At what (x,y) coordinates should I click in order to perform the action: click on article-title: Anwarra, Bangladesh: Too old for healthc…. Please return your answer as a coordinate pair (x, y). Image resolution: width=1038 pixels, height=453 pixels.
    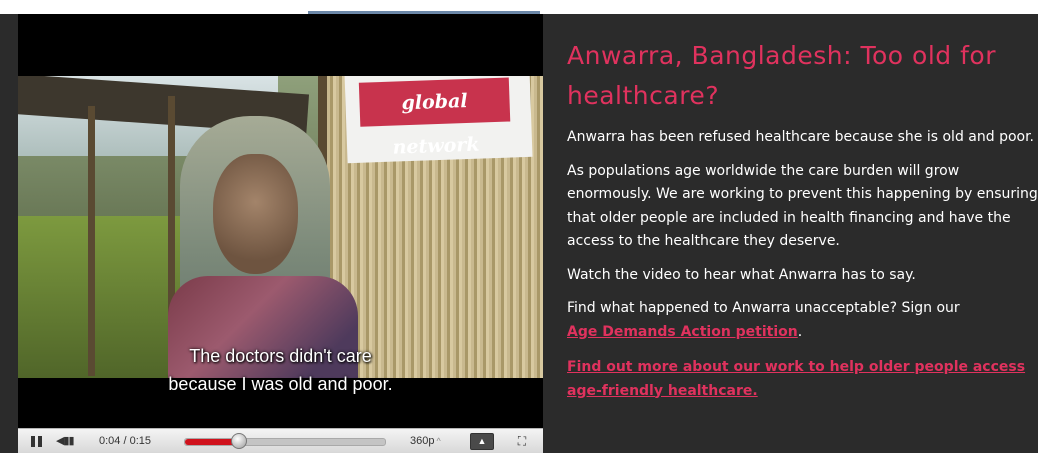
    Looking at the image, I should click on (781, 75).